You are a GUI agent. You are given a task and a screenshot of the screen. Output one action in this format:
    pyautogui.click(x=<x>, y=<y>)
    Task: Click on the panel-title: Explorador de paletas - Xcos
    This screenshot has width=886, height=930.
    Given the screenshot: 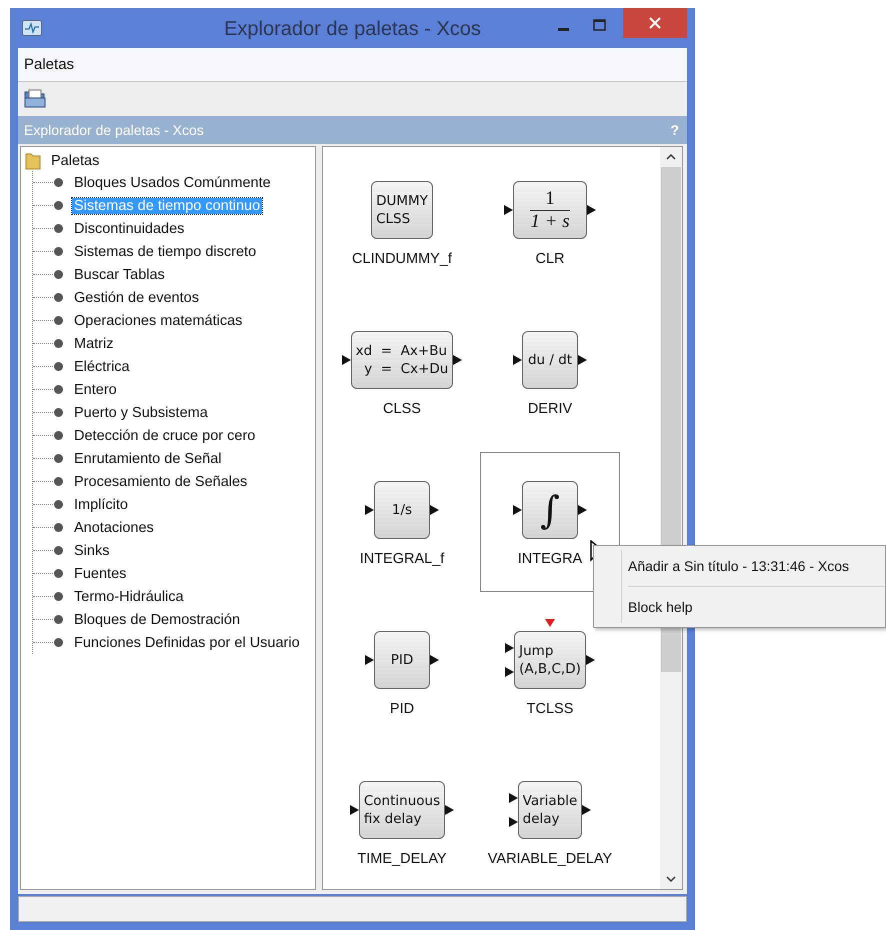 What is the action you would take?
    pyautogui.click(x=114, y=130)
    